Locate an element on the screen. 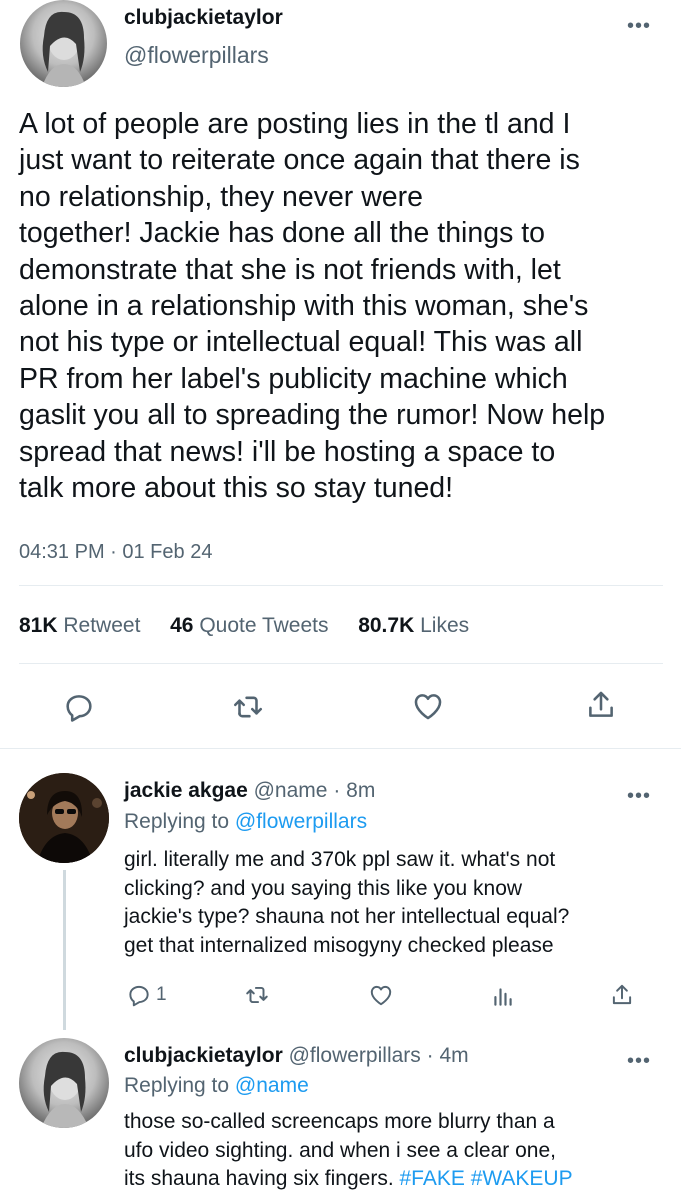  retweet-stat: 81K Retweet is located at coordinates (79, 625).